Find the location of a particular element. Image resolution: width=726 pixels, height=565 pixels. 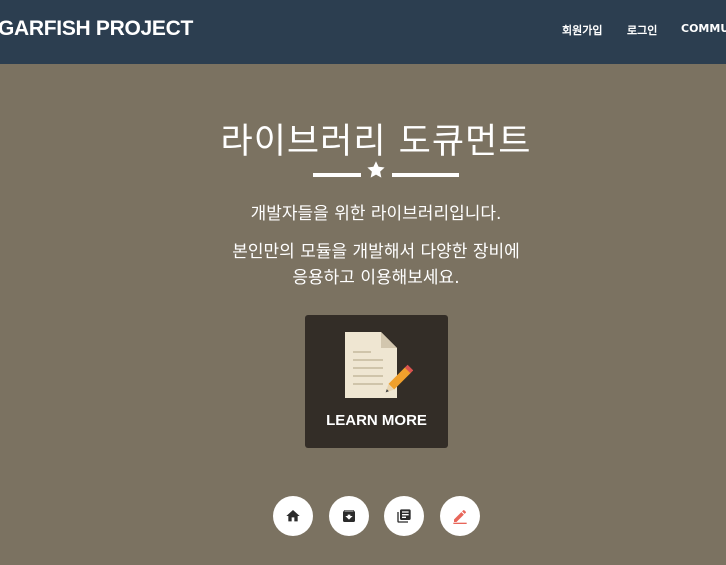

edit-button is located at coordinates (460, 516).